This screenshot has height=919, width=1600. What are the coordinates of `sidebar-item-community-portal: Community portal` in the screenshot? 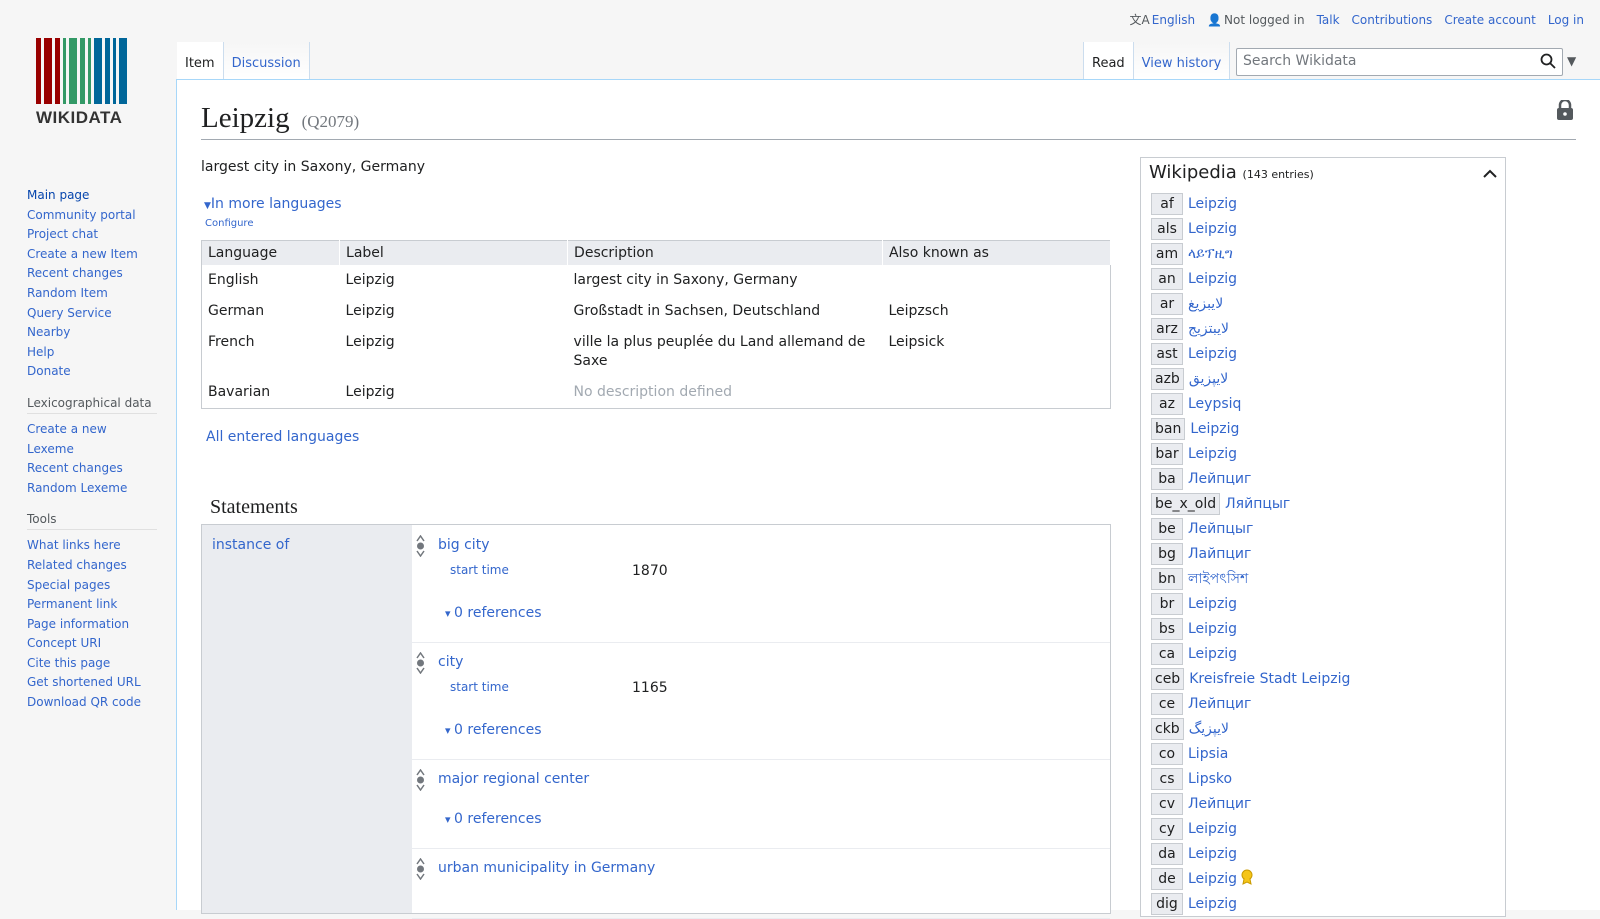 It's located at (92, 216).